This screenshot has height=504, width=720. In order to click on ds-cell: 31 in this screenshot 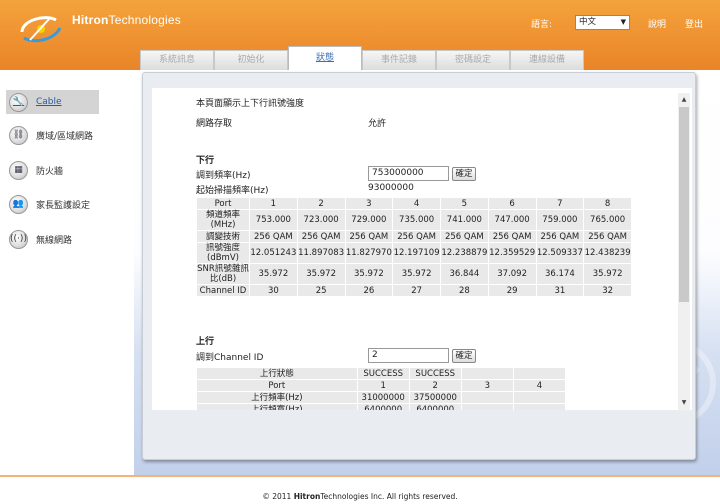, I will do `click(560, 290)`.